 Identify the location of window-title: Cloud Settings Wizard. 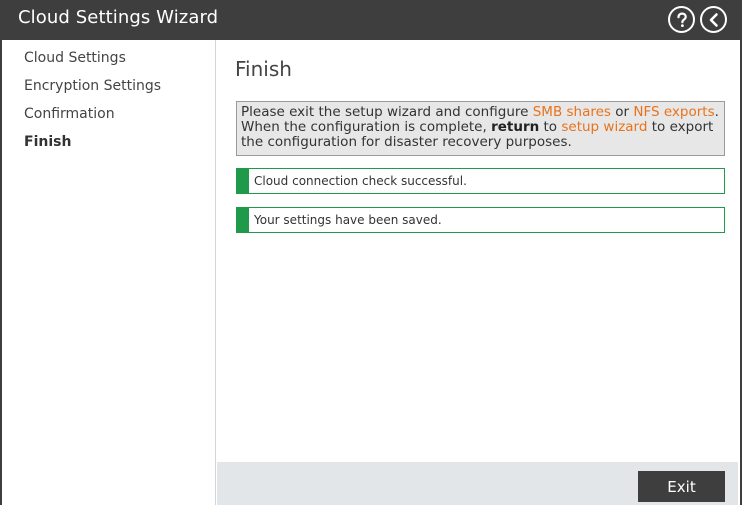
(118, 17).